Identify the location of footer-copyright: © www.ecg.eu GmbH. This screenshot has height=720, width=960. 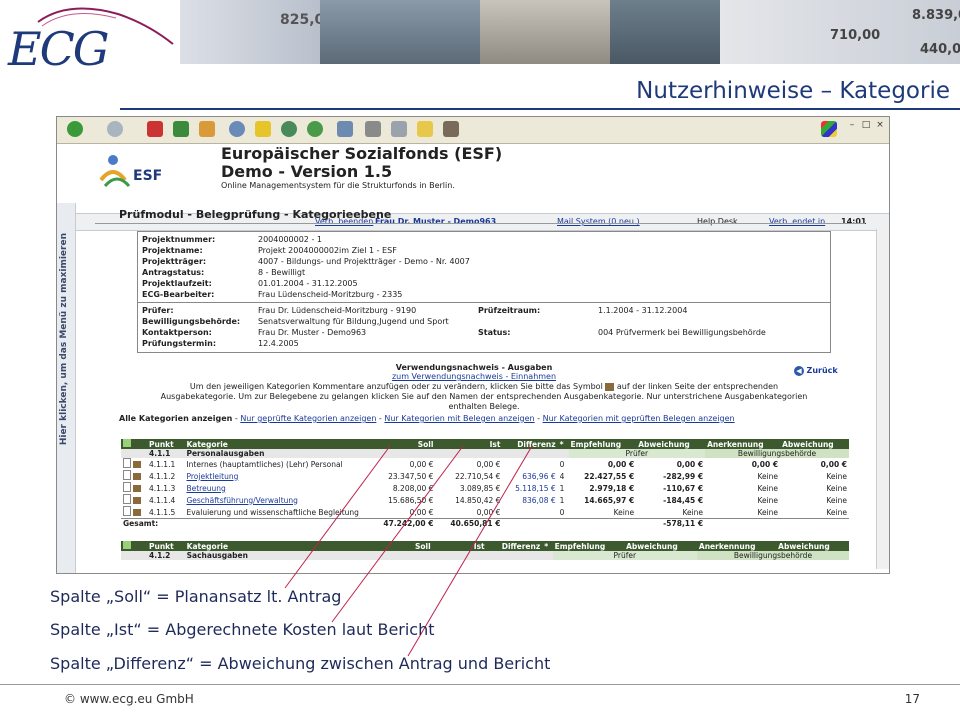
(129, 699).